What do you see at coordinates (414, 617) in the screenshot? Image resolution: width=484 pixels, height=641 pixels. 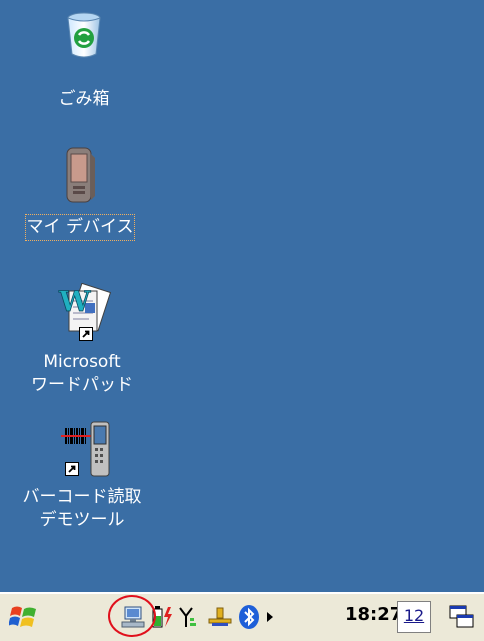 I see `input-panel-button: 12` at bounding box center [414, 617].